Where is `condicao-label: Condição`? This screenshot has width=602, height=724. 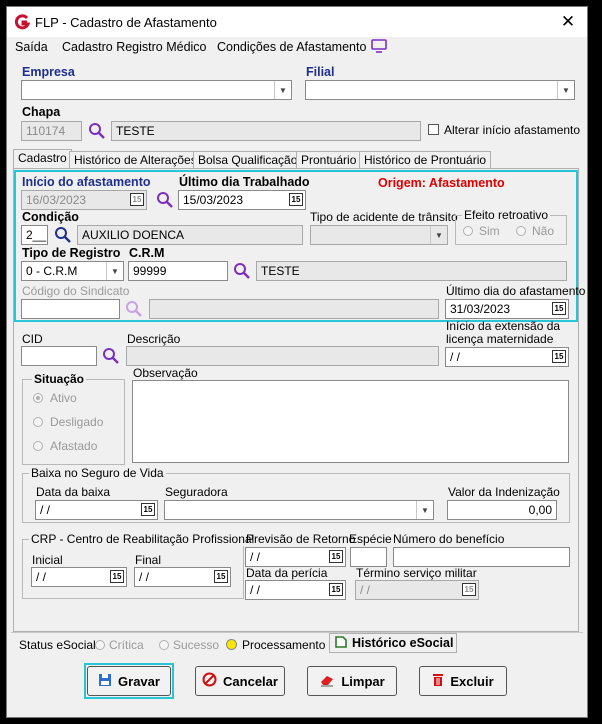 condicao-label: Condição is located at coordinates (50, 217).